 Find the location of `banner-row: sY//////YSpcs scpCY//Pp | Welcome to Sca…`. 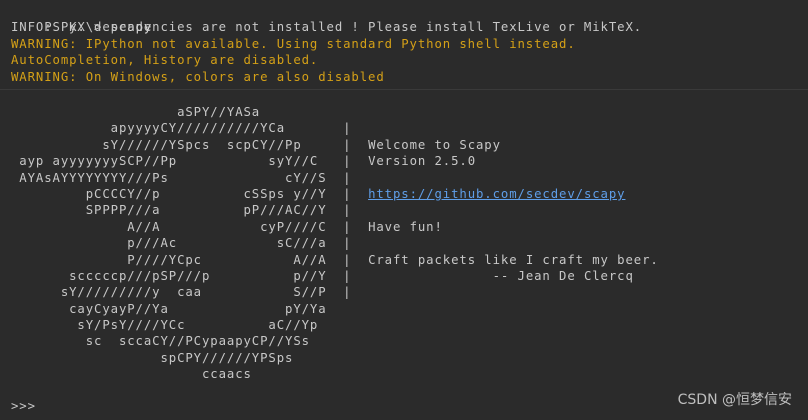

banner-row: sY//////YSpcs scpCY//Pp | Welcome to Sca… is located at coordinates (335, 145).